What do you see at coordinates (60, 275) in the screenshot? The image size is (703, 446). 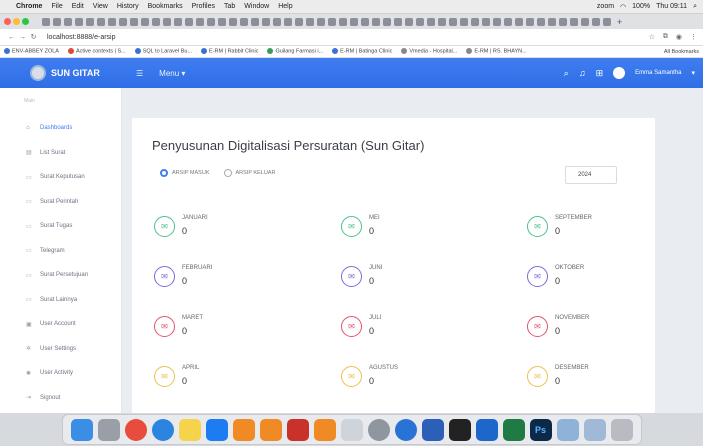 I see `sidebar-item-surat-persetujuan: ▭ Surat Persetujuan` at bounding box center [60, 275].